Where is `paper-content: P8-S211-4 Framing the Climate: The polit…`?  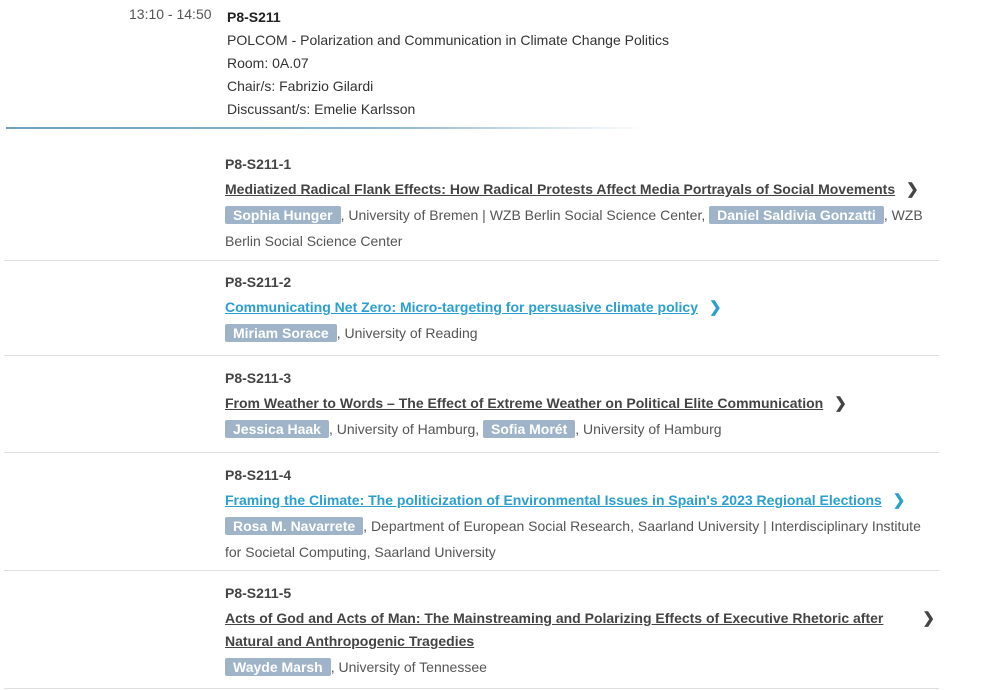 paper-content: P8-S211-4 Framing the Climate: The polit… is located at coordinates (580, 509).